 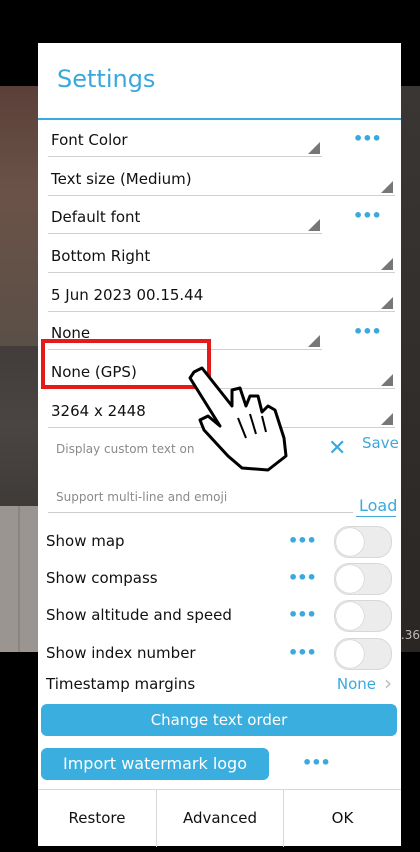 What do you see at coordinates (96, 217) in the screenshot?
I see `font-label: Default font` at bounding box center [96, 217].